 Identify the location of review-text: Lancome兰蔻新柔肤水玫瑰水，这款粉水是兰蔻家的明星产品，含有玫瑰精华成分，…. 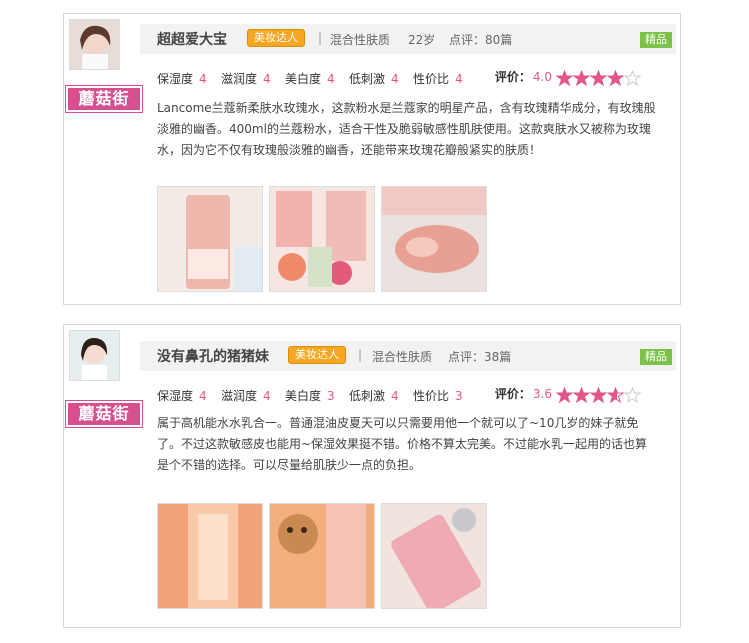
(406, 129).